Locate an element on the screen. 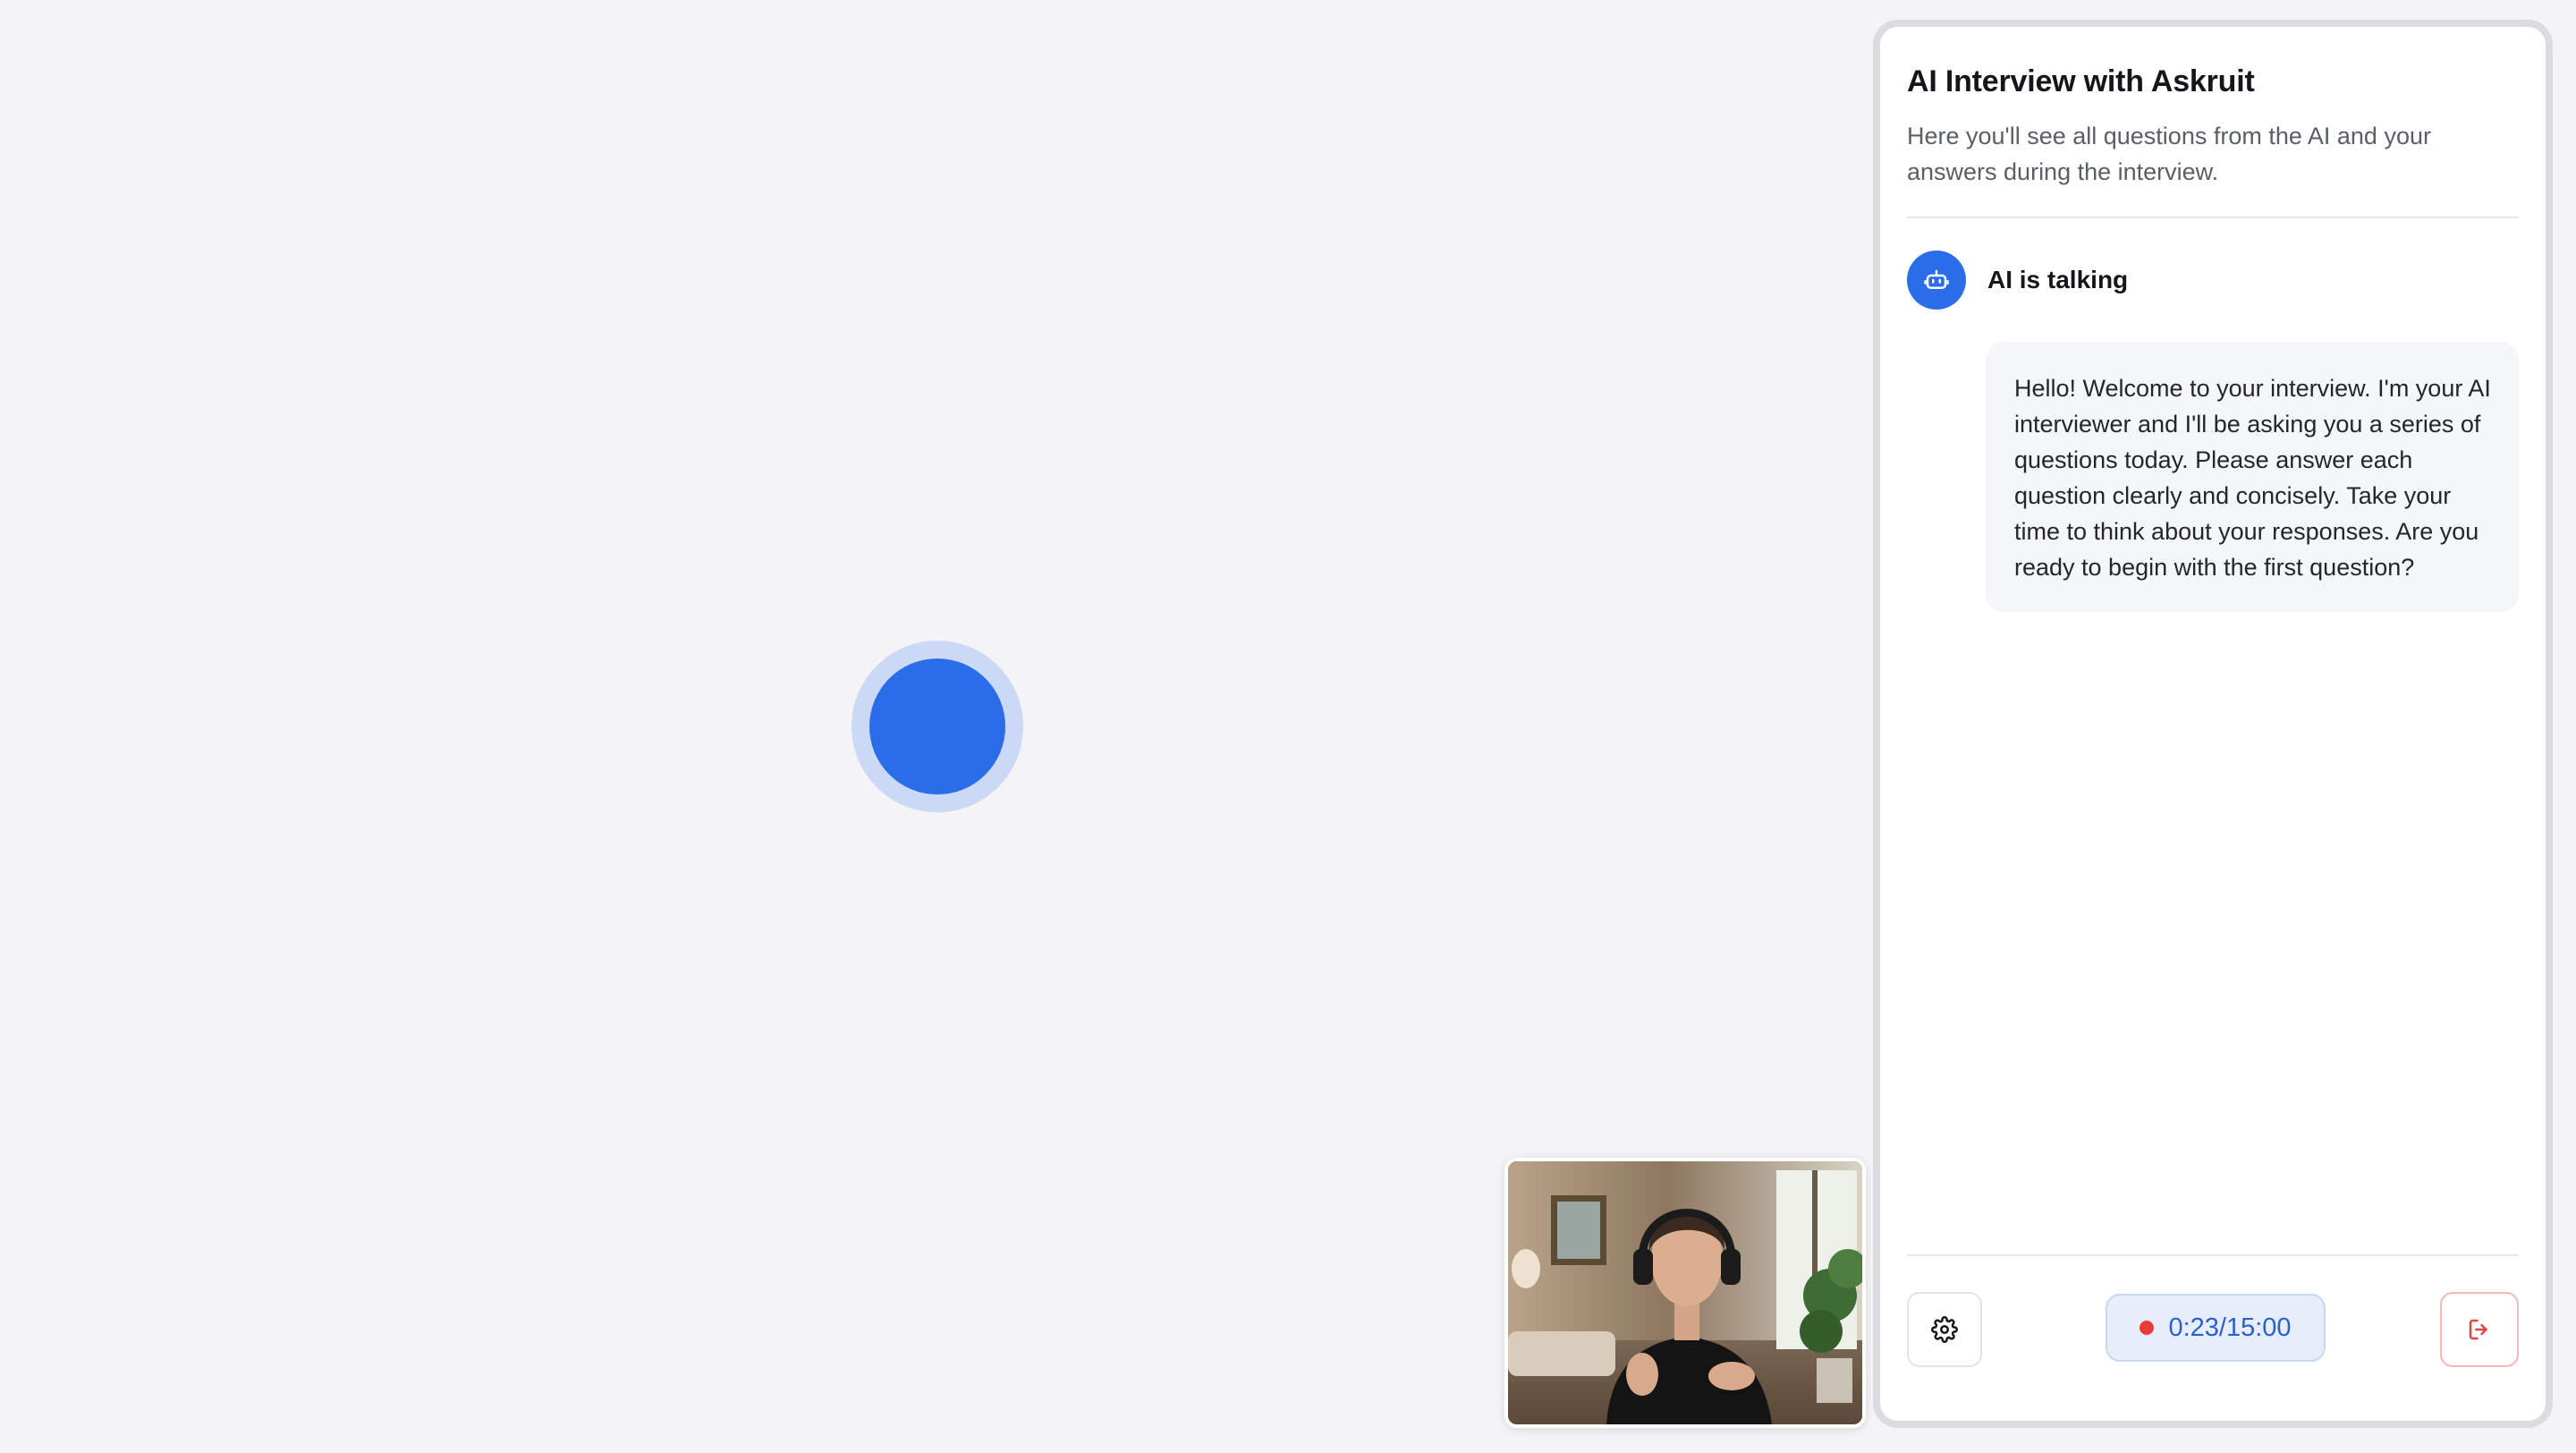 This screenshot has height=1453, width=2576. ai-voice-orb is located at coordinates (937, 726).